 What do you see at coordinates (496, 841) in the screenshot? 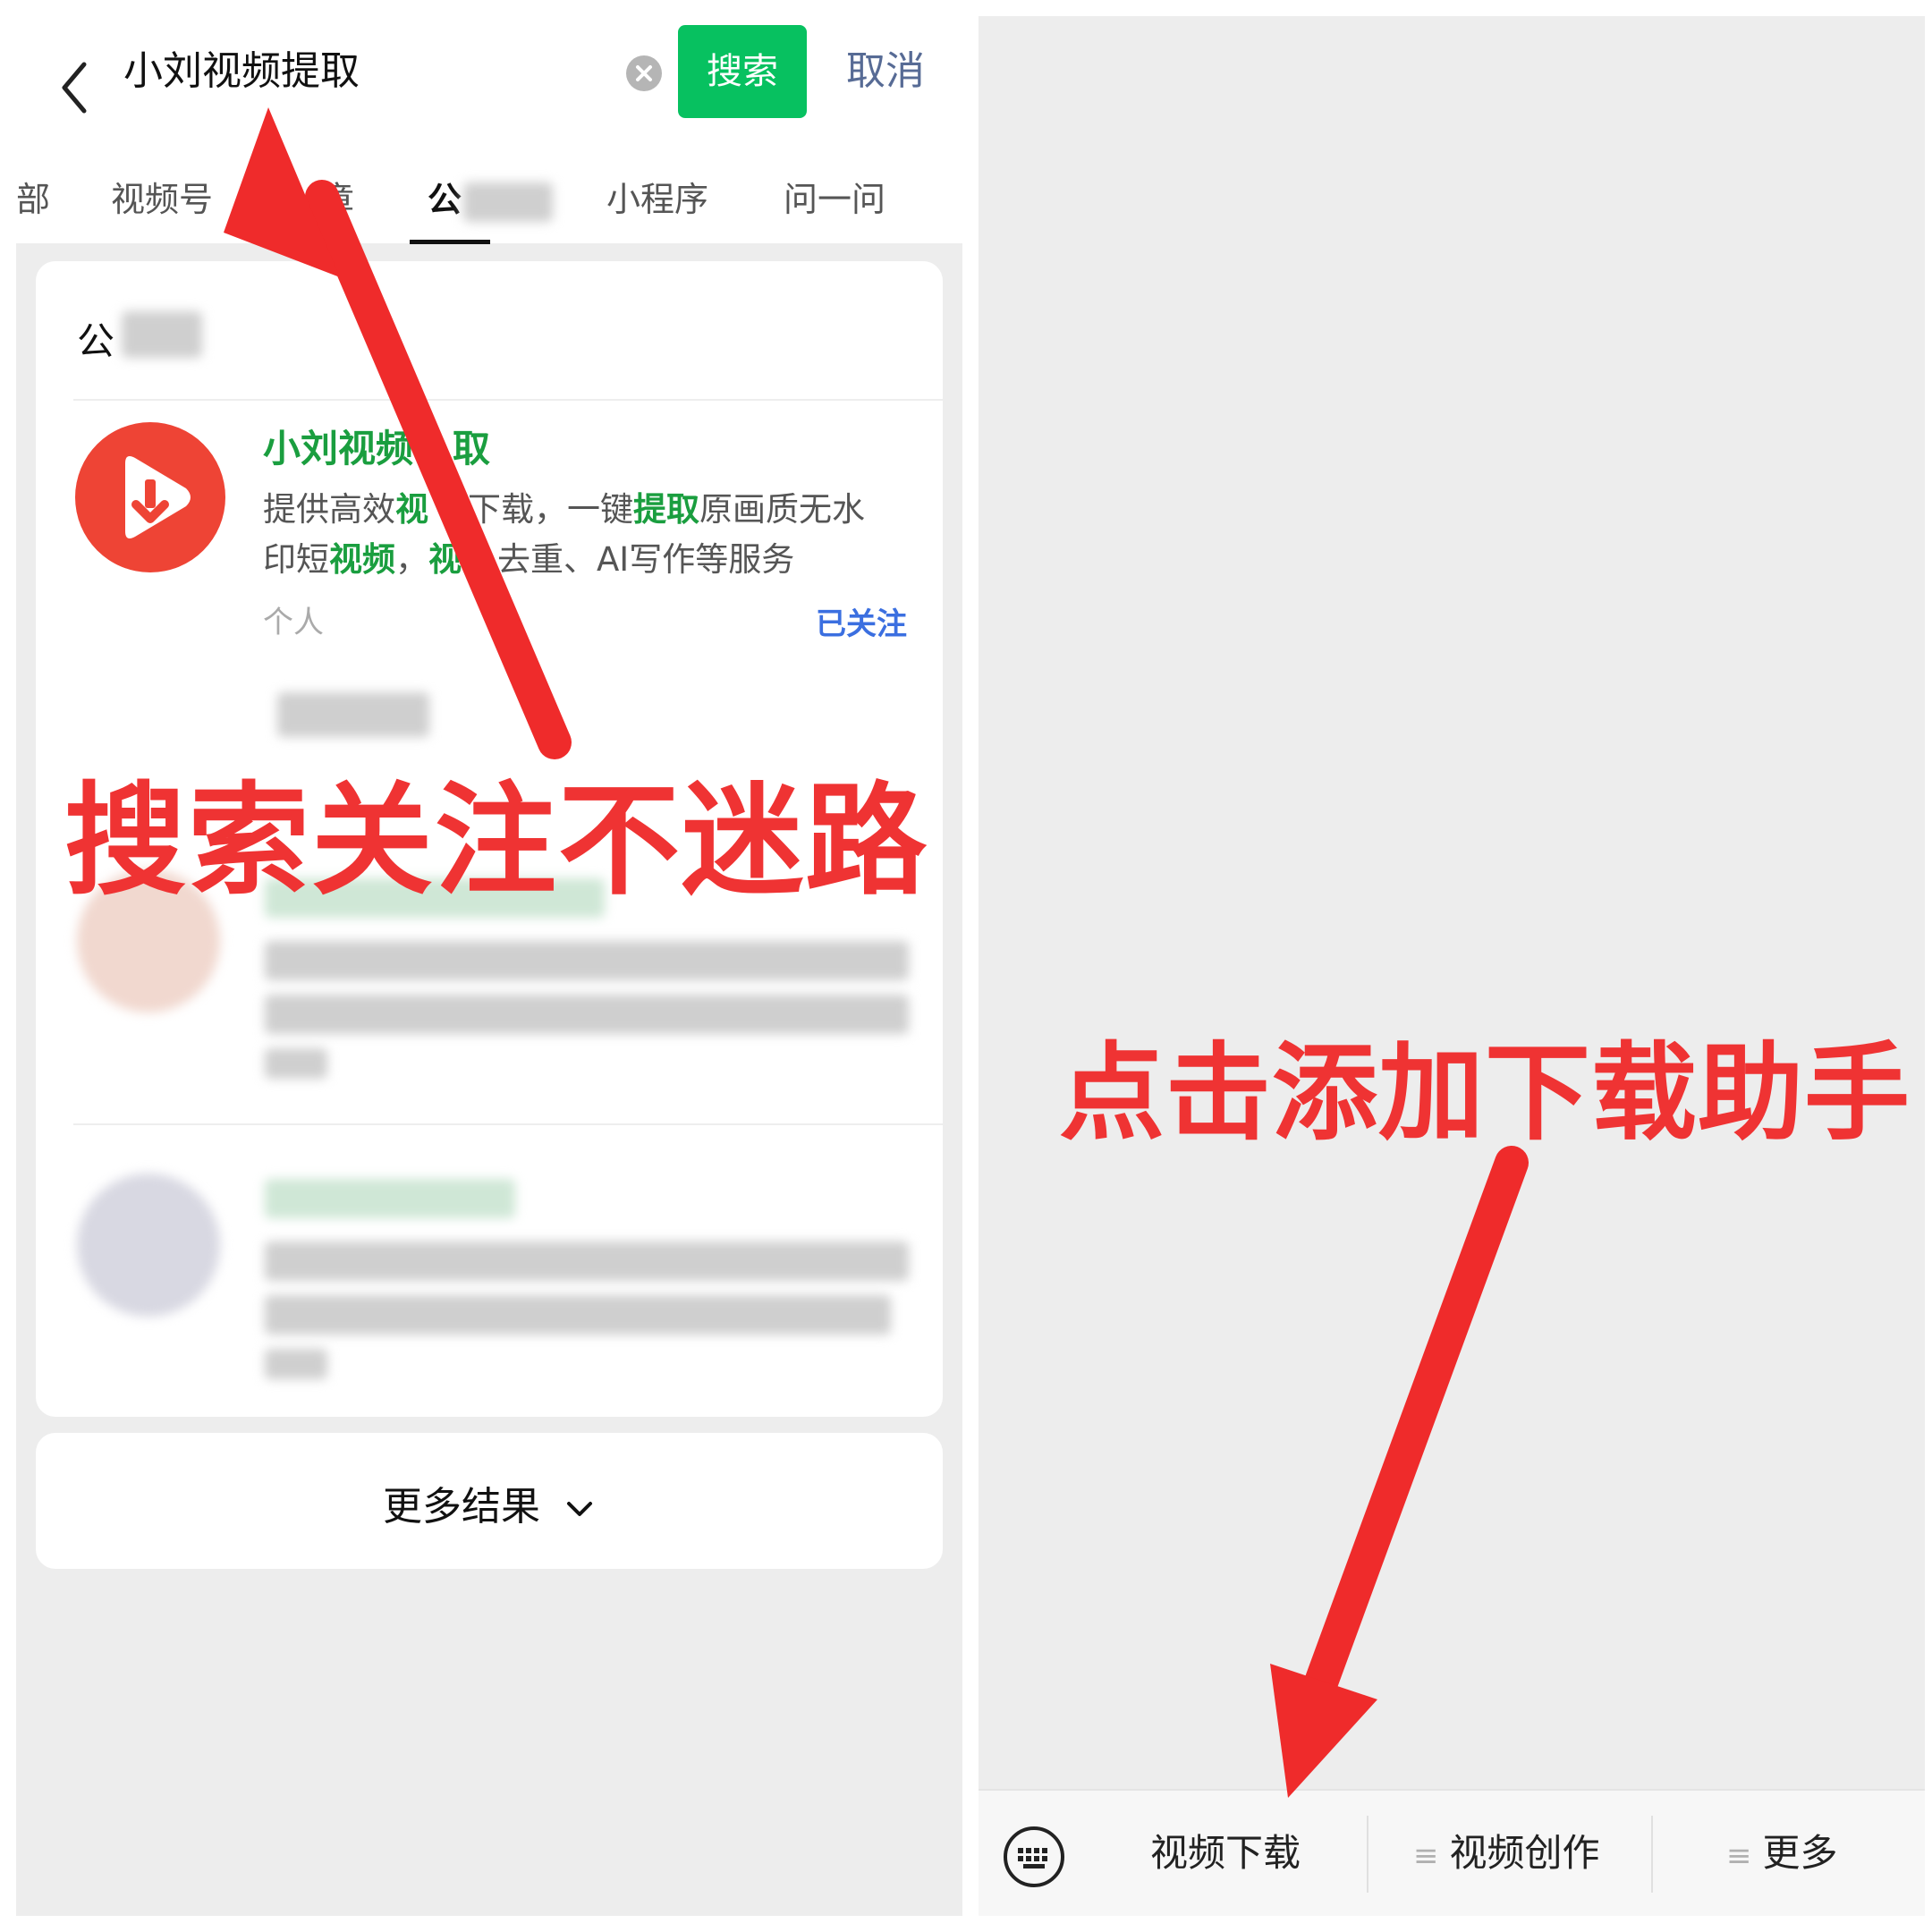
I see `caption-search-follow: 搜索关注不迷路` at bounding box center [496, 841].